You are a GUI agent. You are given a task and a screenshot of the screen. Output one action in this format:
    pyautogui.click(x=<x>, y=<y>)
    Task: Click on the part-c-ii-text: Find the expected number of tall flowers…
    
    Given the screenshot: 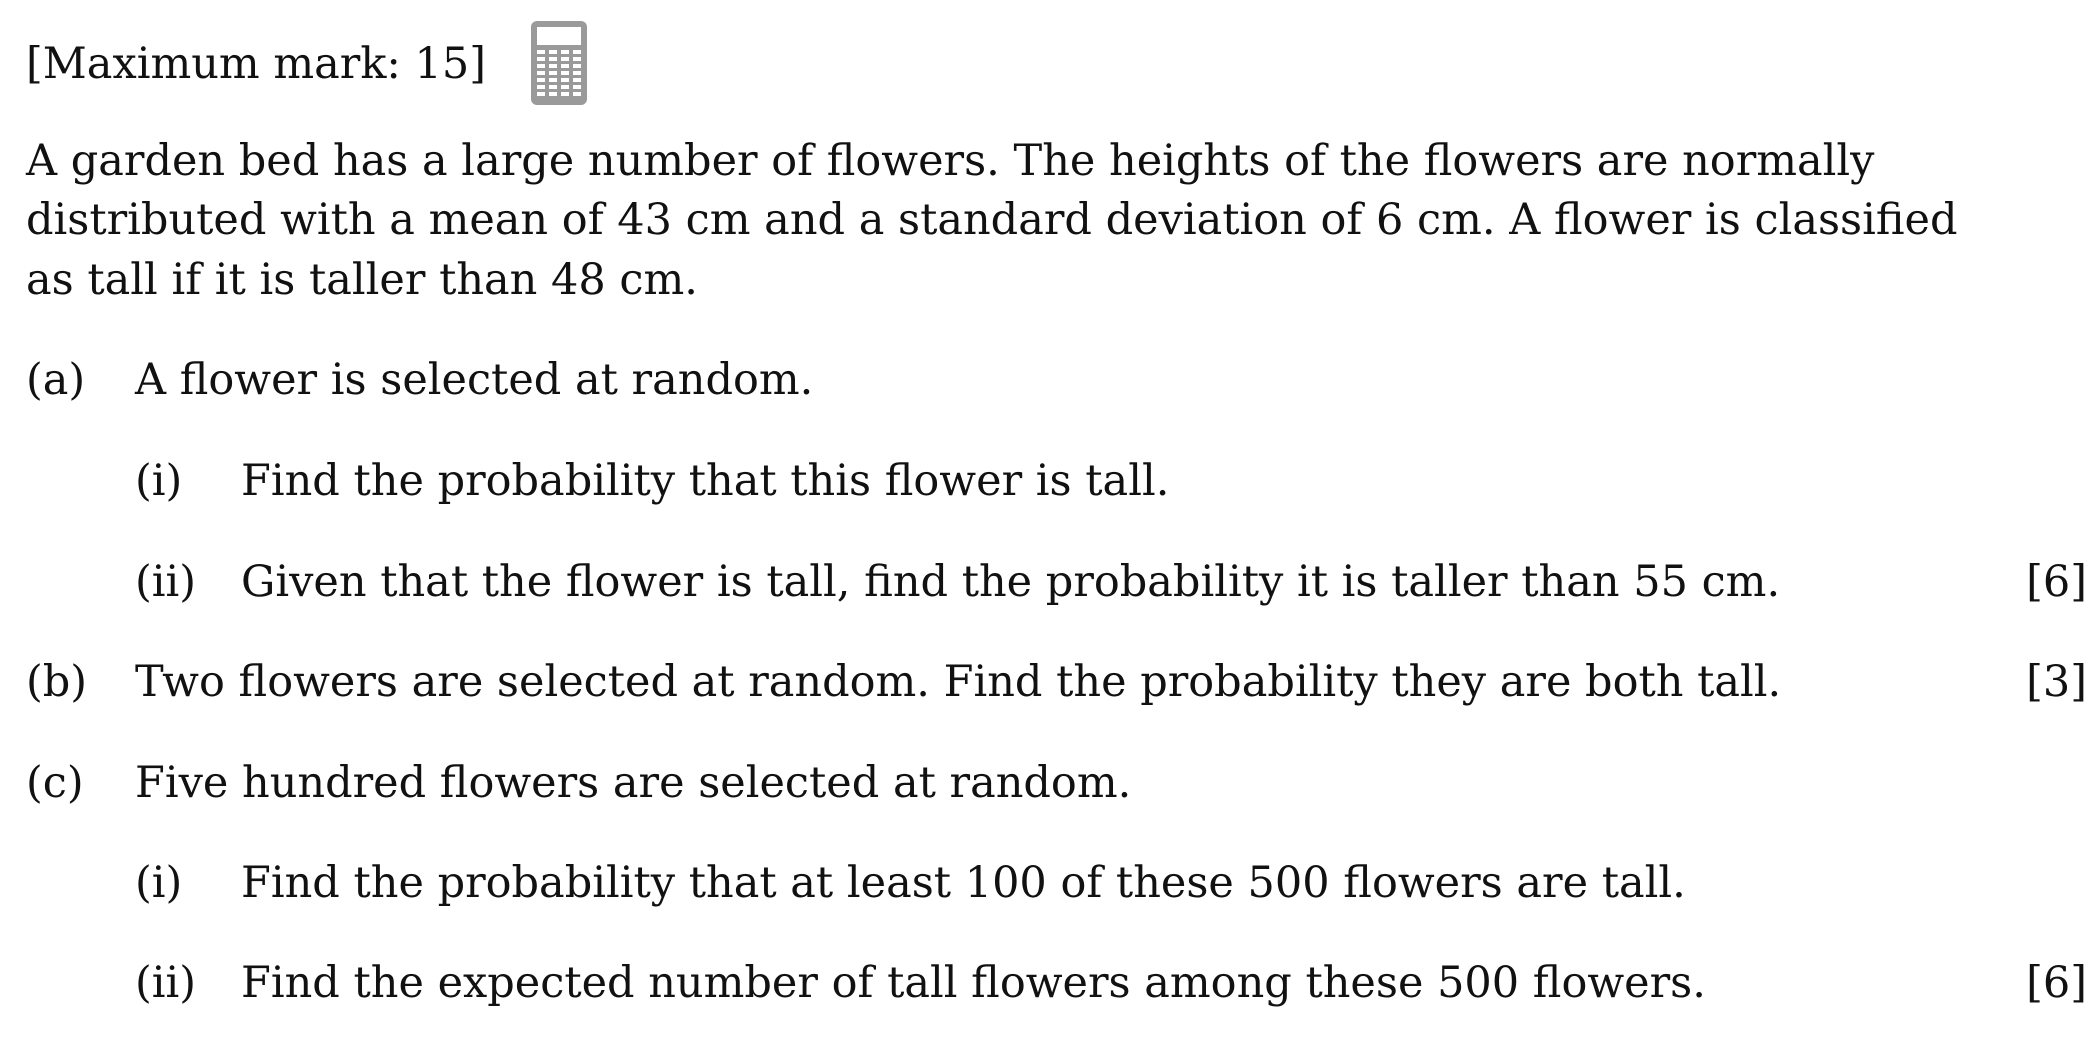 What is the action you would take?
    pyautogui.click(x=973, y=983)
    